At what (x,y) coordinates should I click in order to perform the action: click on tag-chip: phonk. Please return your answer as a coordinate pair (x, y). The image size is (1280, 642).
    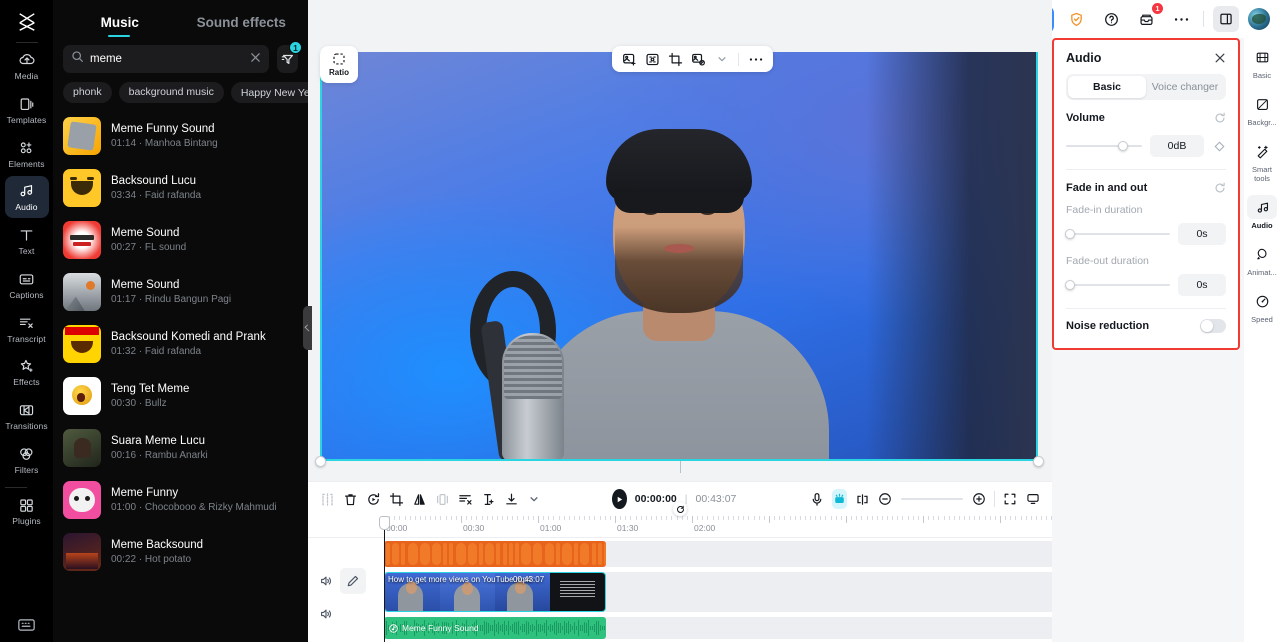
    Looking at the image, I should click on (87, 92).